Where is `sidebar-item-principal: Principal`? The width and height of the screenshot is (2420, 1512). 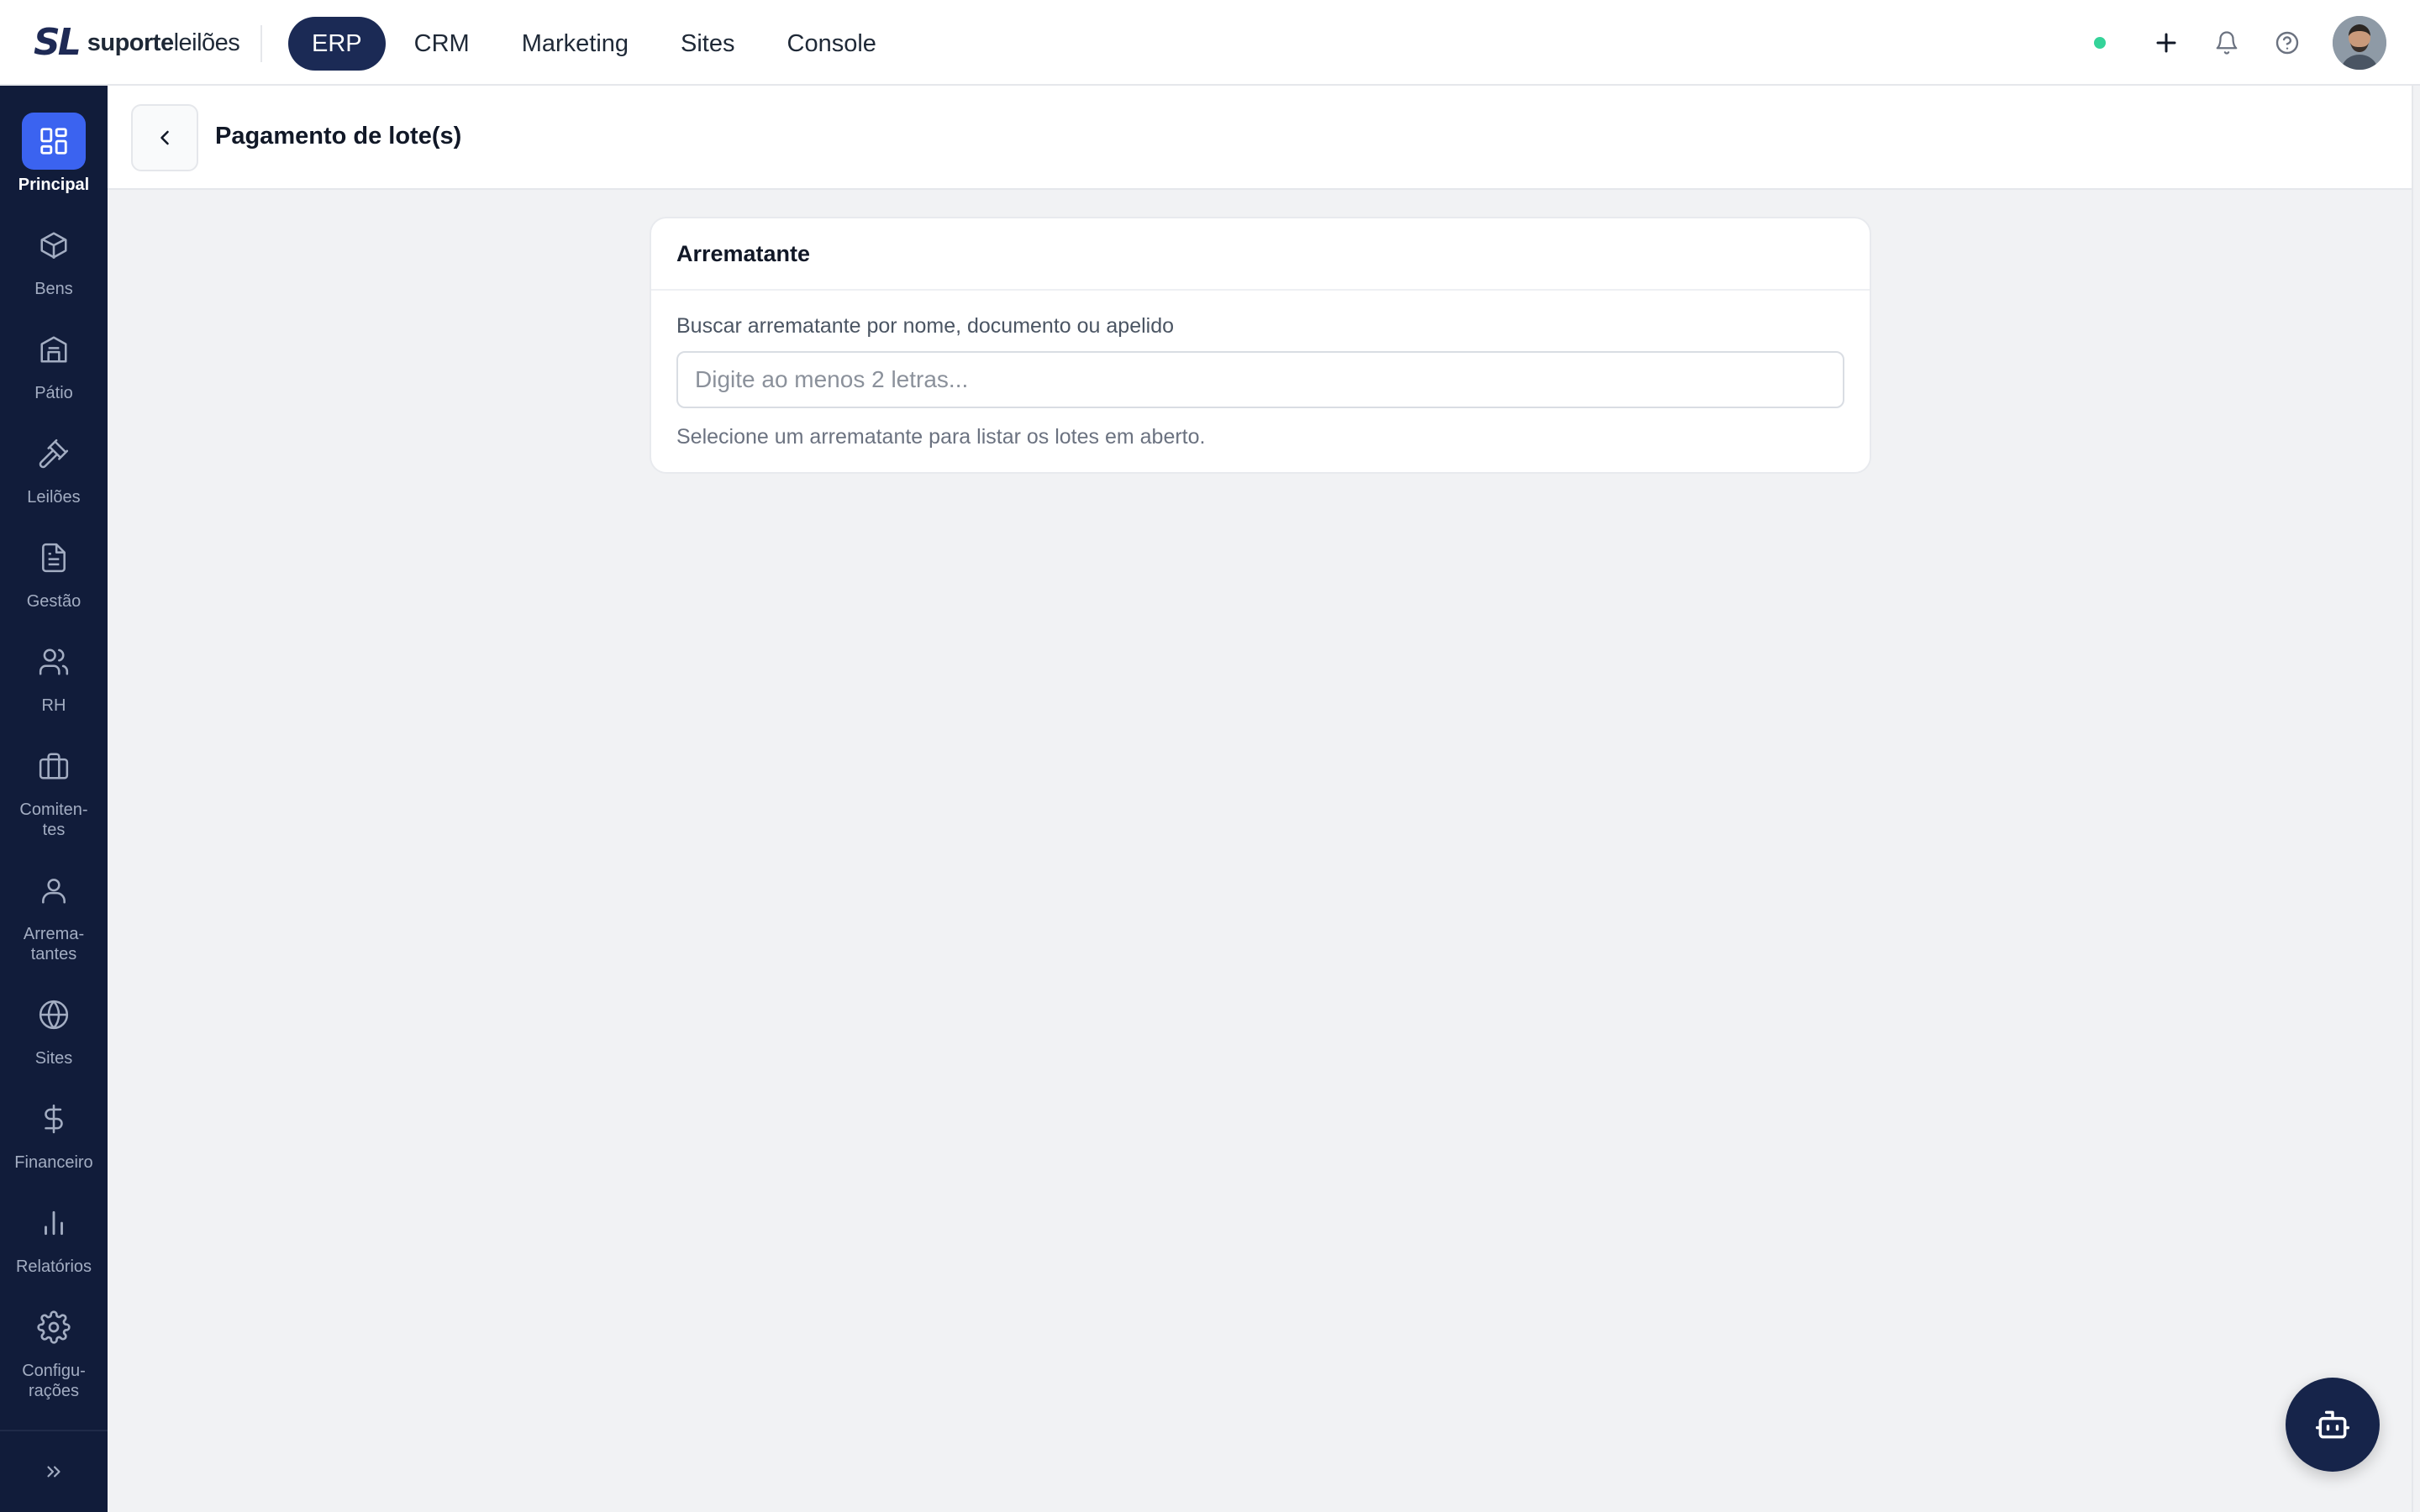
sidebar-item-principal: Principal is located at coordinates (54, 154).